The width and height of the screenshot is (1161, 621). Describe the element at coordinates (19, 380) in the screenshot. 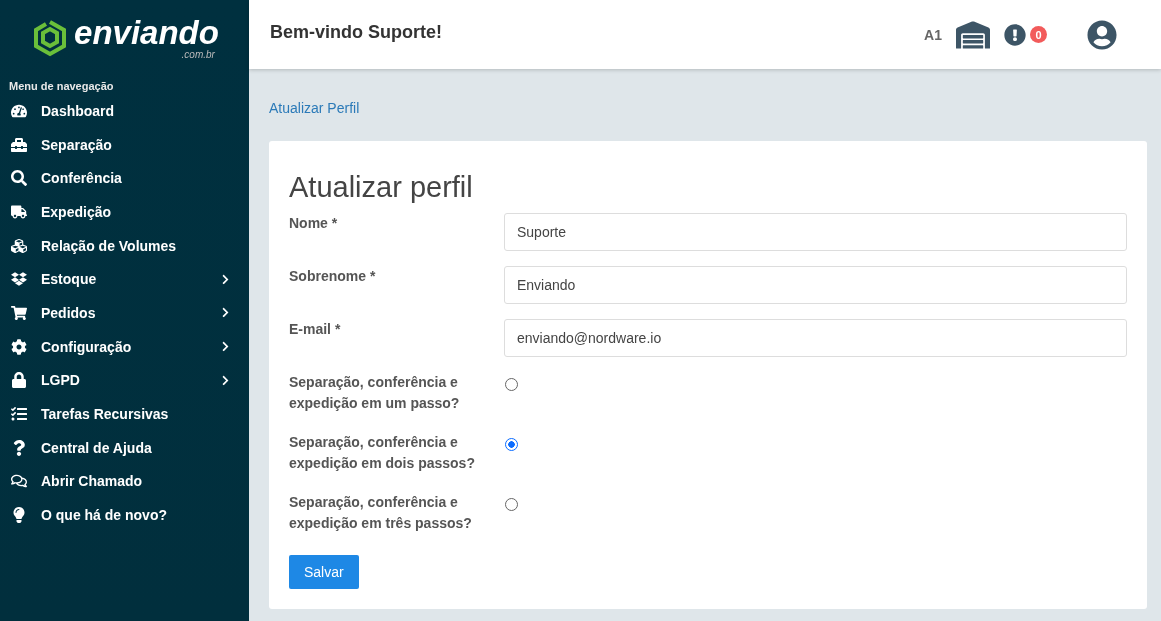

I see `lock-icon` at that location.